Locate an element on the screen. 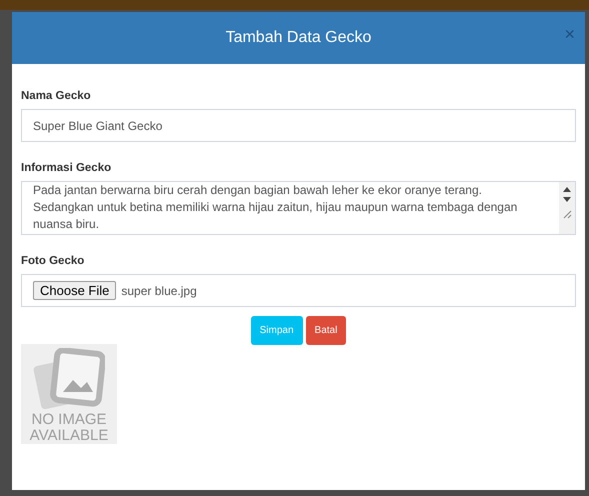 This screenshot has height=496, width=589. info-textarea: Pada jantan berwarna biru cerah dengan bagian bawah leher ke ekor oranye terang. Sedangkan untuk betina memiliki warna hijau zaitun, hijau maupun warna tembaga dengan nuansa biru. is located at coordinates (298, 208).